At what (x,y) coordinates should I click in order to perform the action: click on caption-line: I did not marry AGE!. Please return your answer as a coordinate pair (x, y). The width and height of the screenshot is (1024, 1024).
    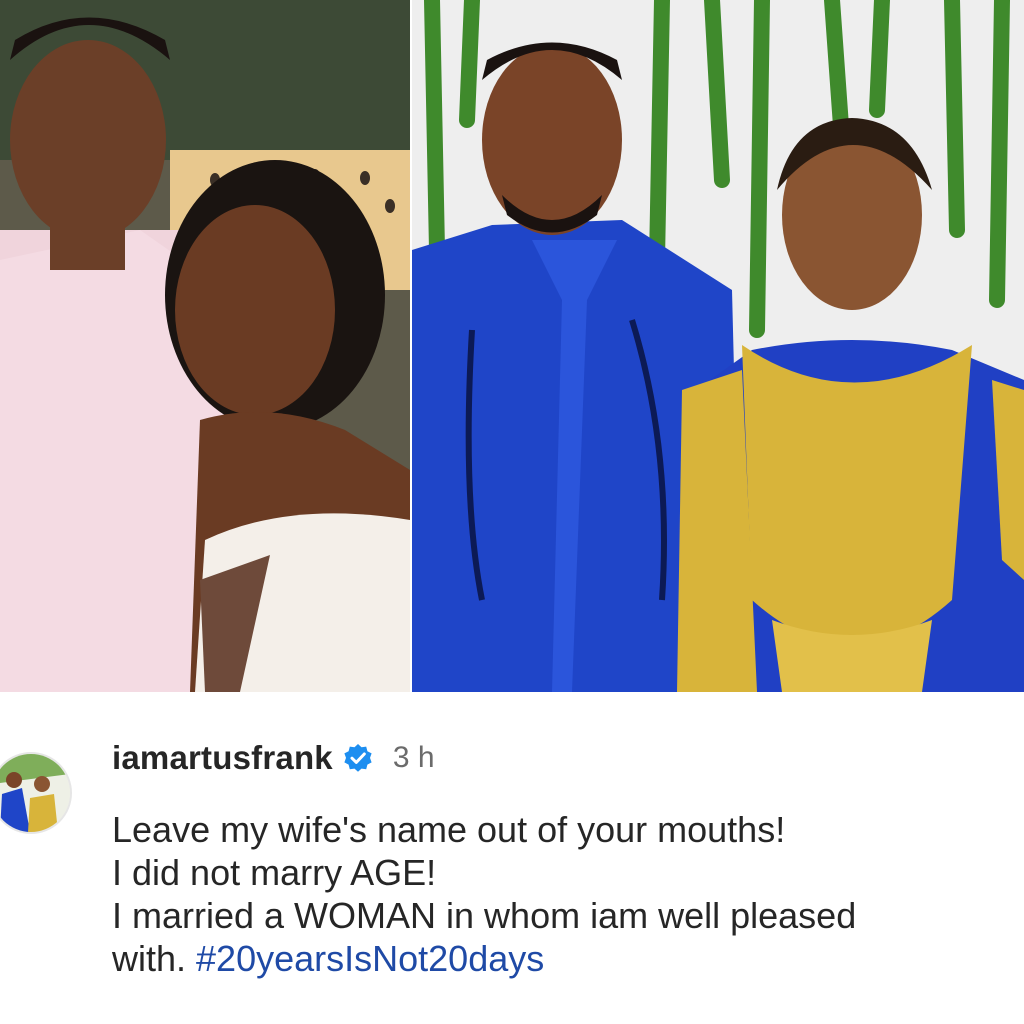
    Looking at the image, I should click on (274, 872).